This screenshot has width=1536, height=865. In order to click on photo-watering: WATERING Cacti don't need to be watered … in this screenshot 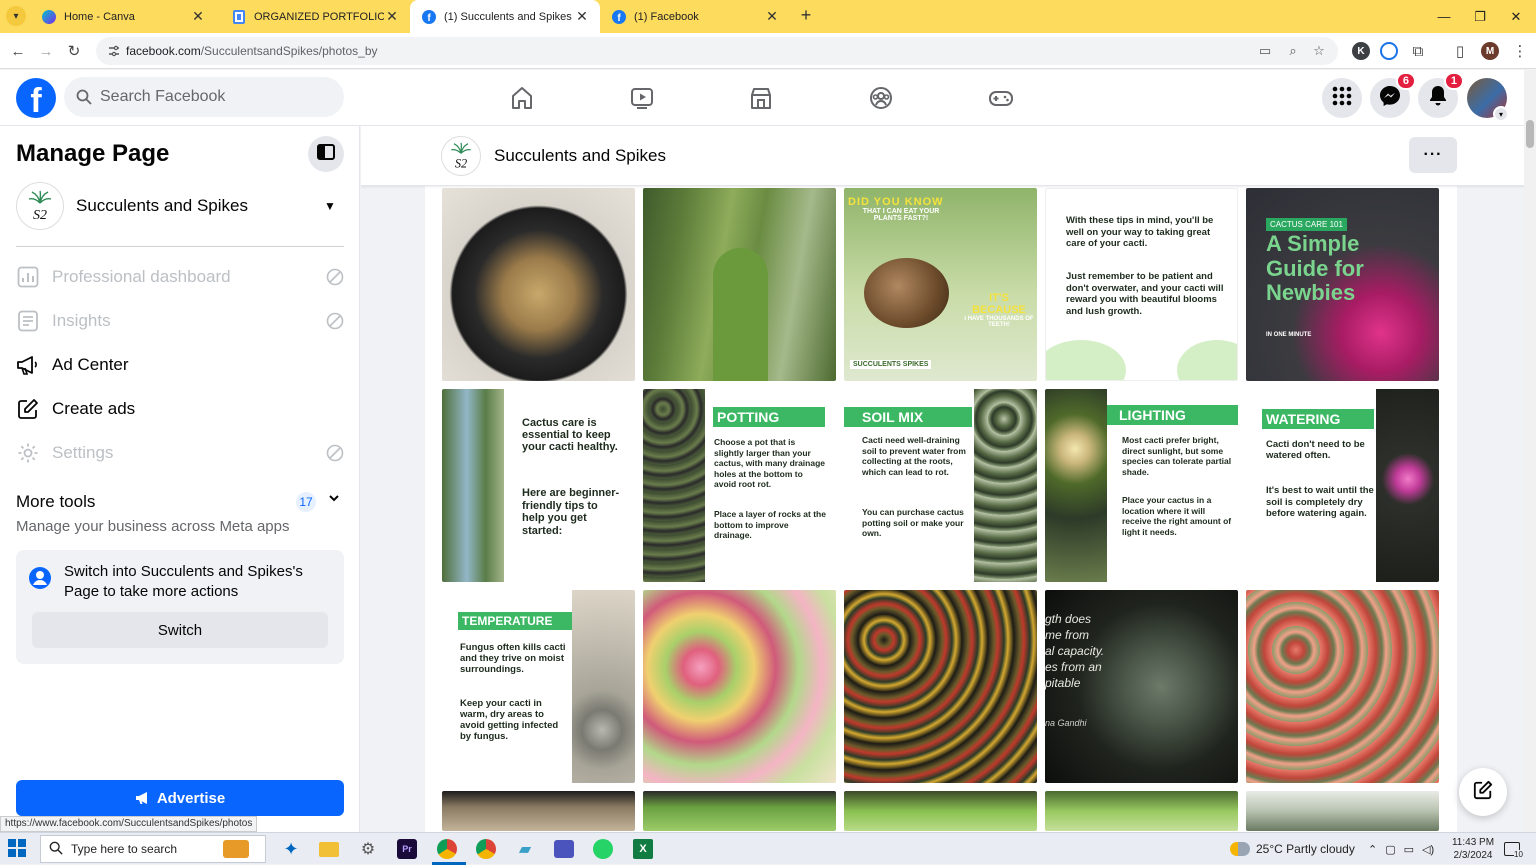, I will do `click(1342, 485)`.